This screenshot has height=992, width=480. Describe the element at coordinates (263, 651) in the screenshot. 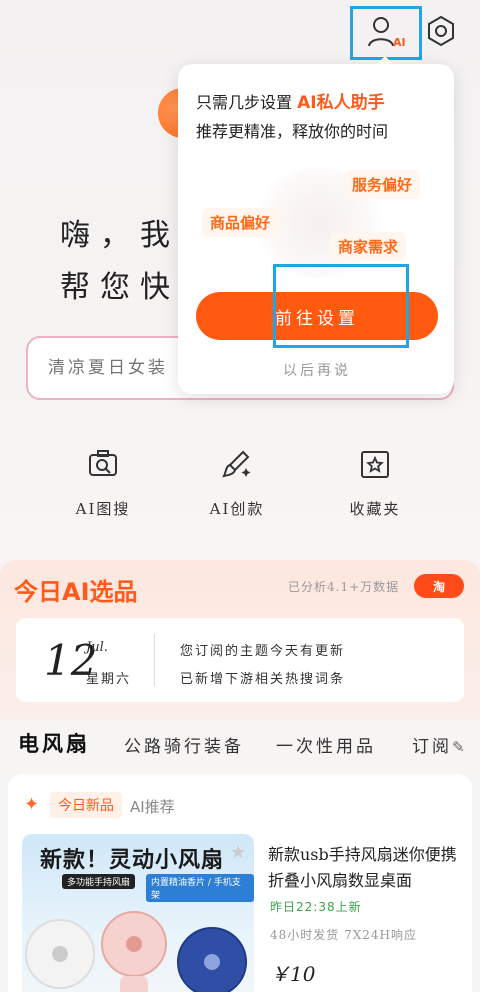

I see `update-line1: 您订阅的主题今天有更新` at that location.